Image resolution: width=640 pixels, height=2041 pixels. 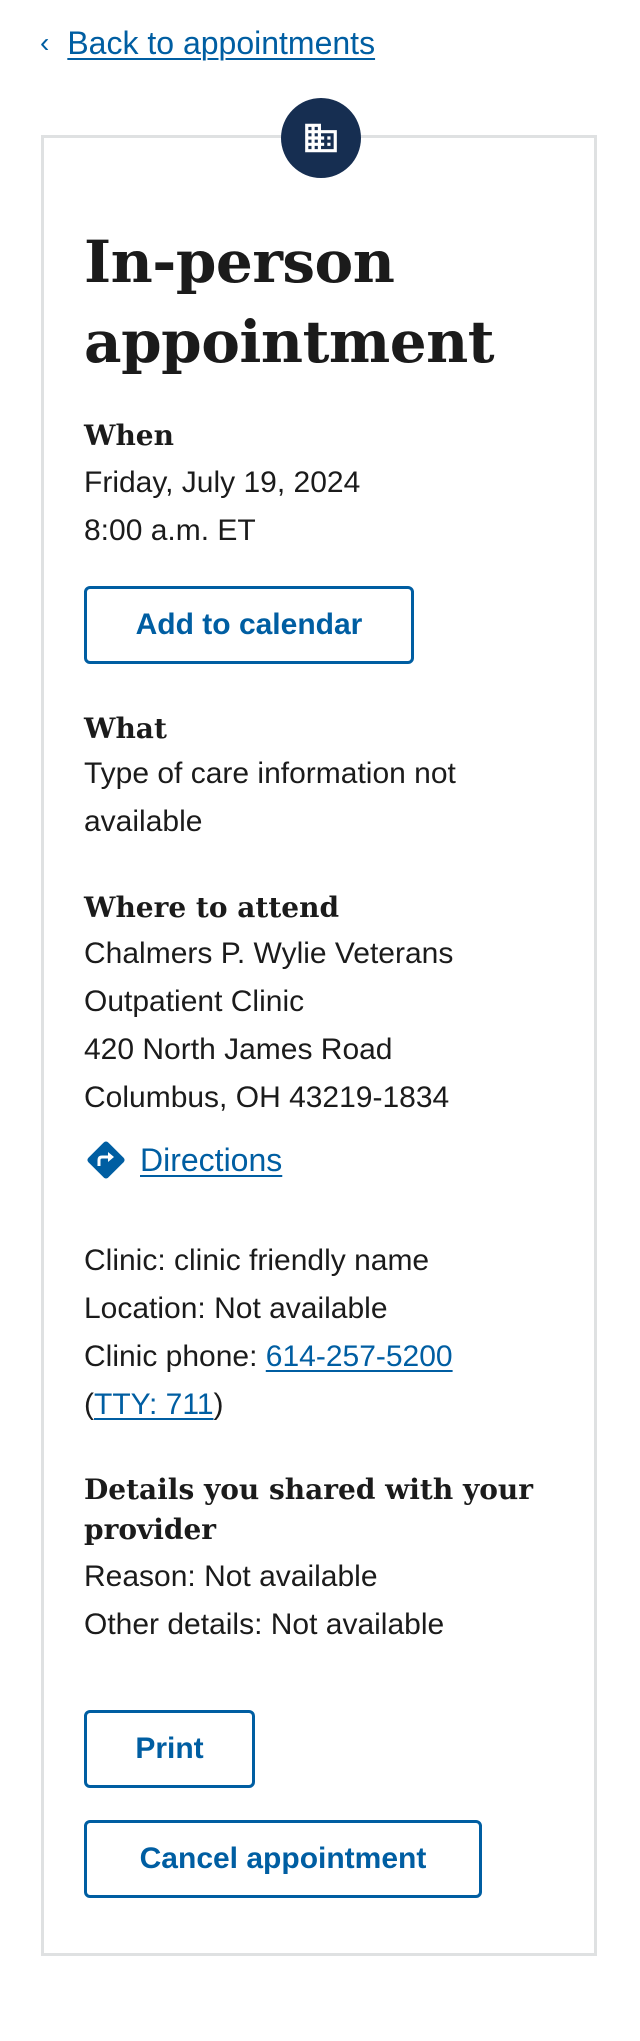 What do you see at coordinates (308, 1489) in the screenshot?
I see `details-heading-line-1: Details you shared with your` at bounding box center [308, 1489].